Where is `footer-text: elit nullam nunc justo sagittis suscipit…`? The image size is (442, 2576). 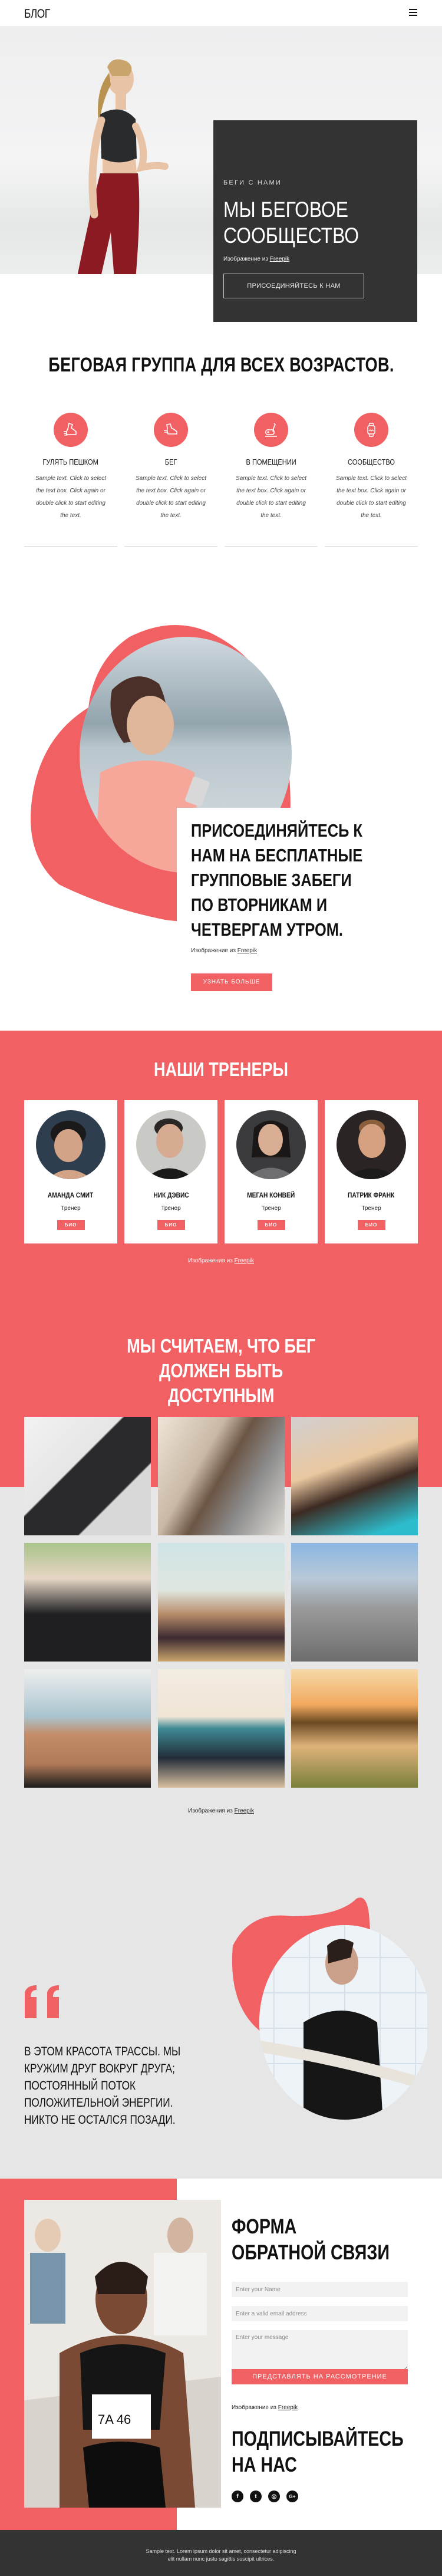
footer-text: elit nullam nunc justo sagittis suscipit… is located at coordinates (221, 2559).